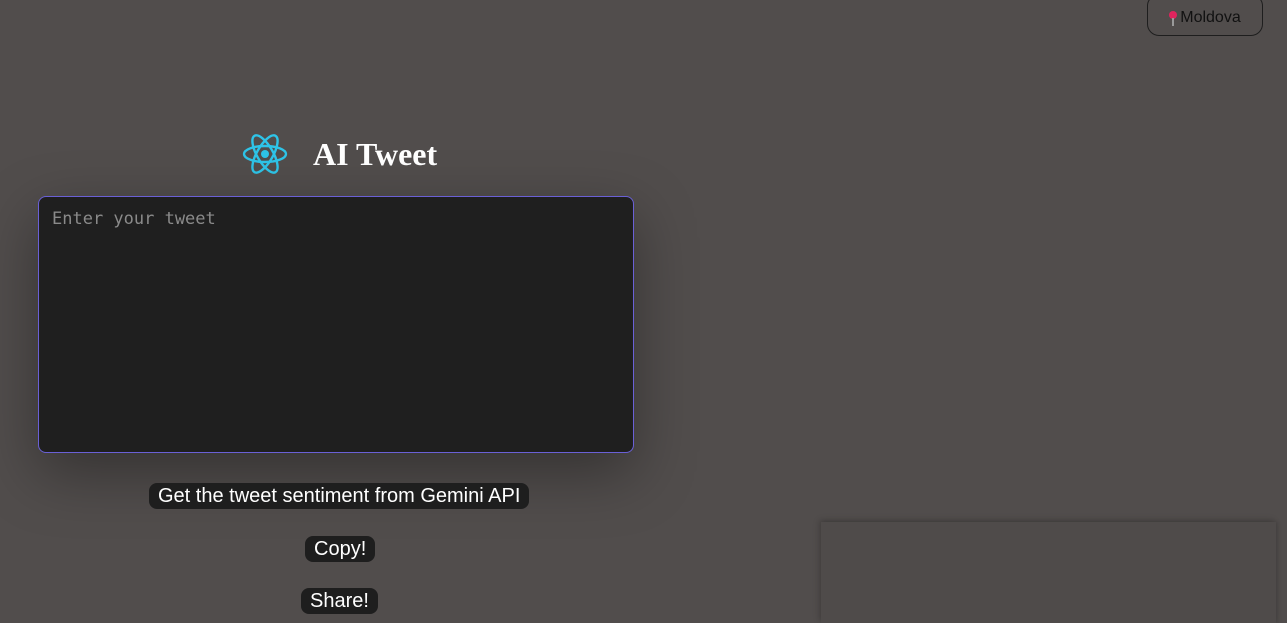  Describe the element at coordinates (1048, 572) in the screenshot. I see `result-panel` at that location.